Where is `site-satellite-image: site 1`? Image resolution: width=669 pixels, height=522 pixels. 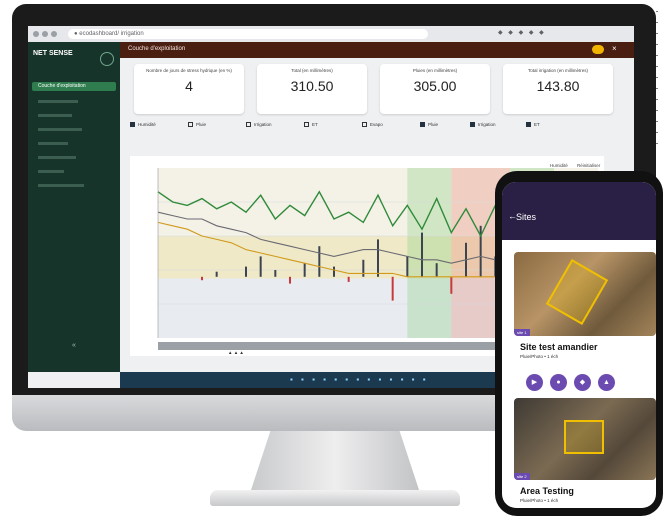
site-satellite-image: site 1 is located at coordinates (585, 294).